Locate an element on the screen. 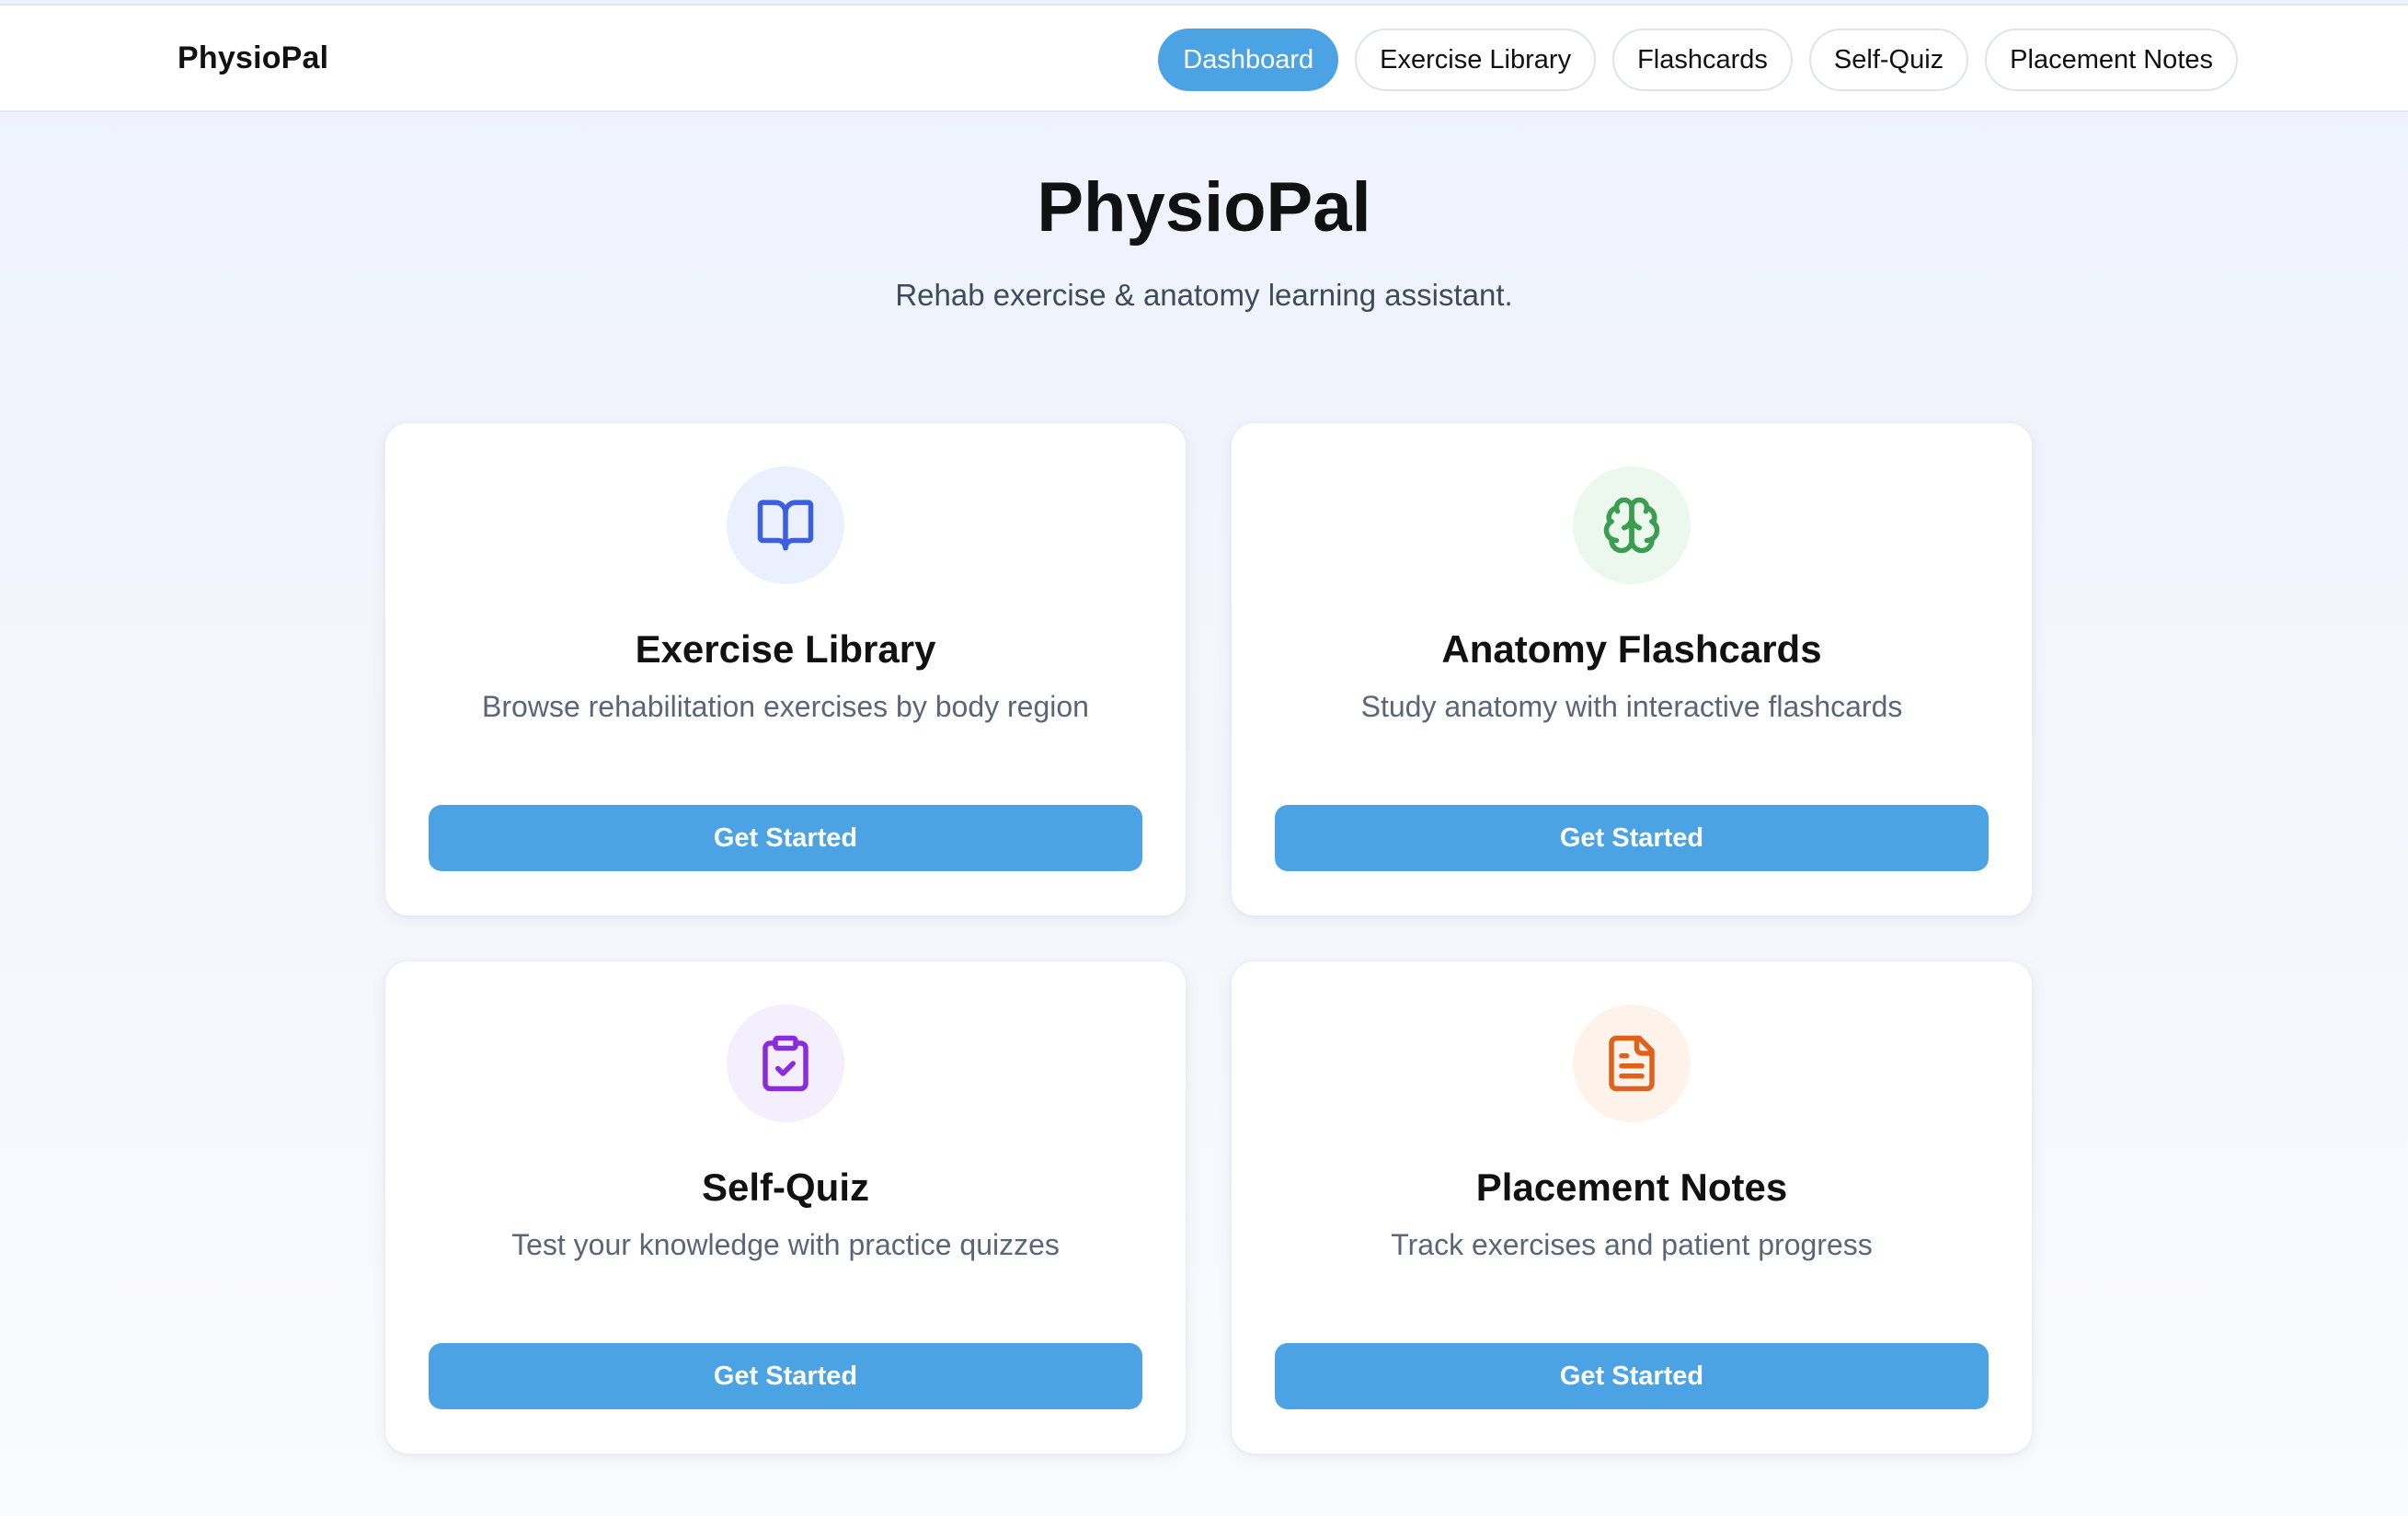 This screenshot has width=2408, height=1516. card-title: Anatomy Flashcards is located at coordinates (1631, 649).